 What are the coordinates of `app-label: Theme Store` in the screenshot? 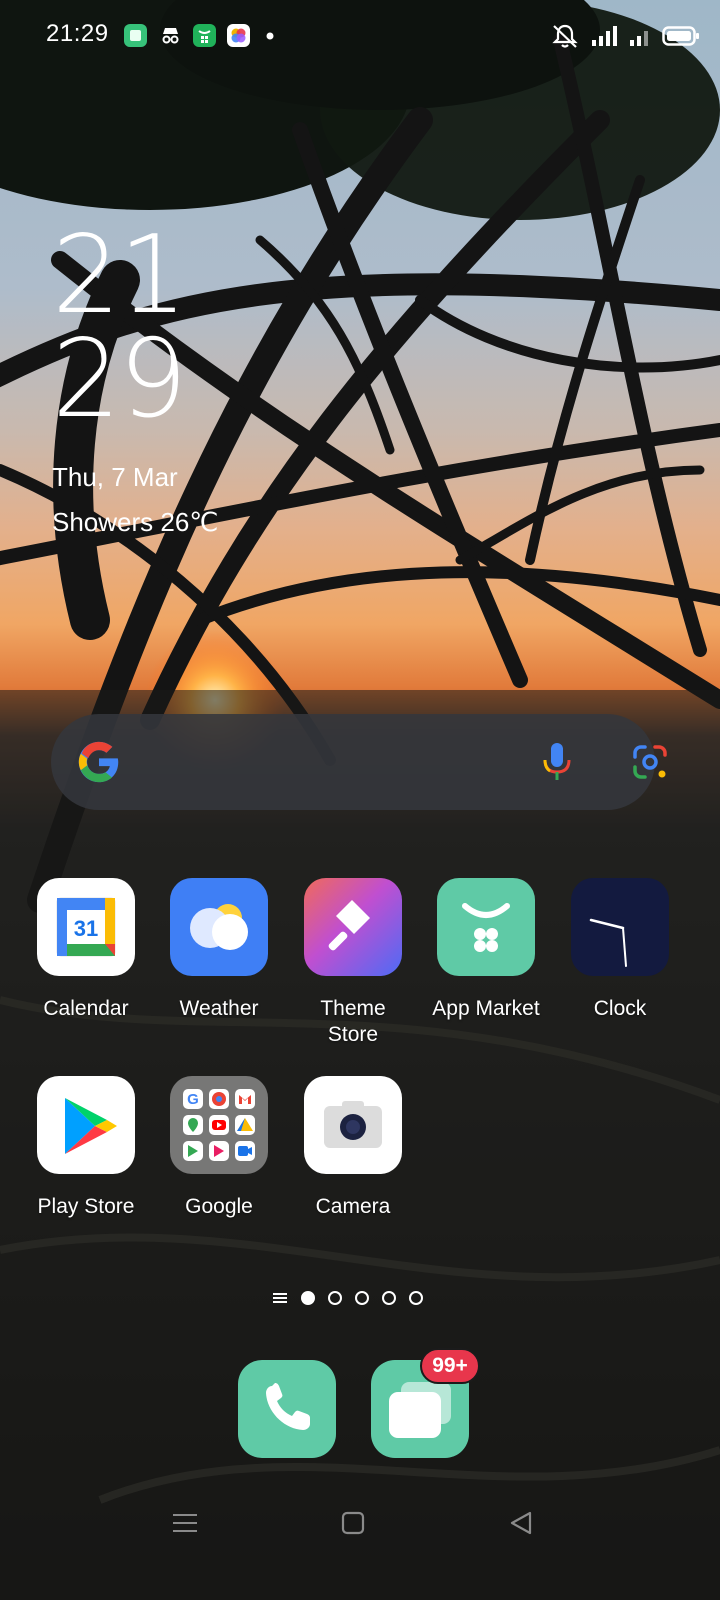 It's located at (353, 1021).